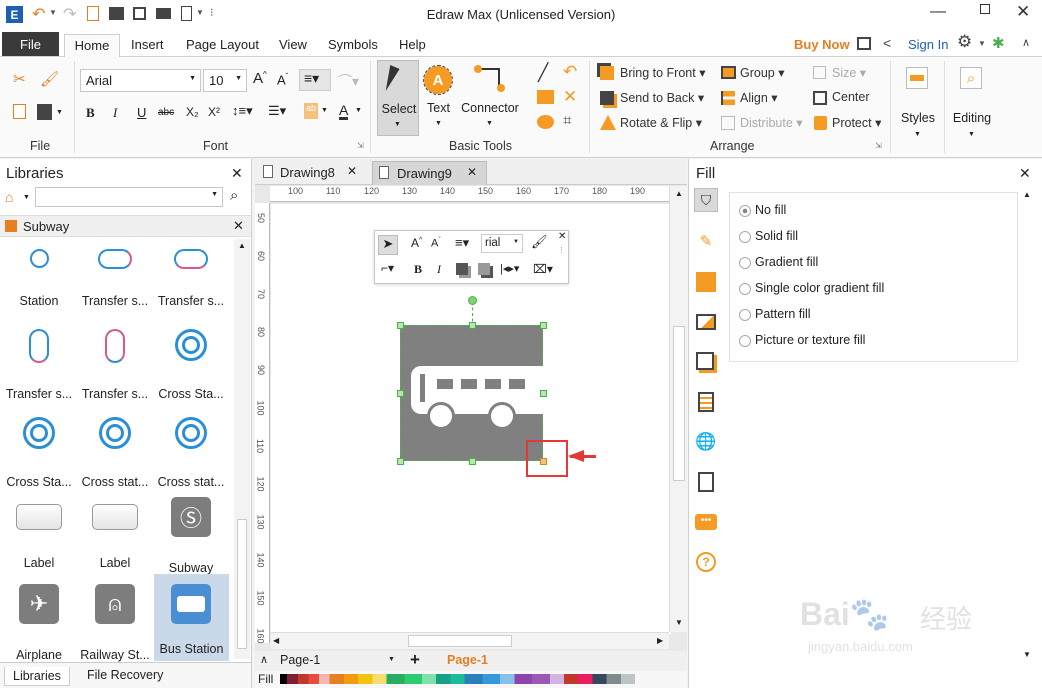  Describe the element at coordinates (706, 522) in the screenshot. I see `comment-icon: •••` at that location.